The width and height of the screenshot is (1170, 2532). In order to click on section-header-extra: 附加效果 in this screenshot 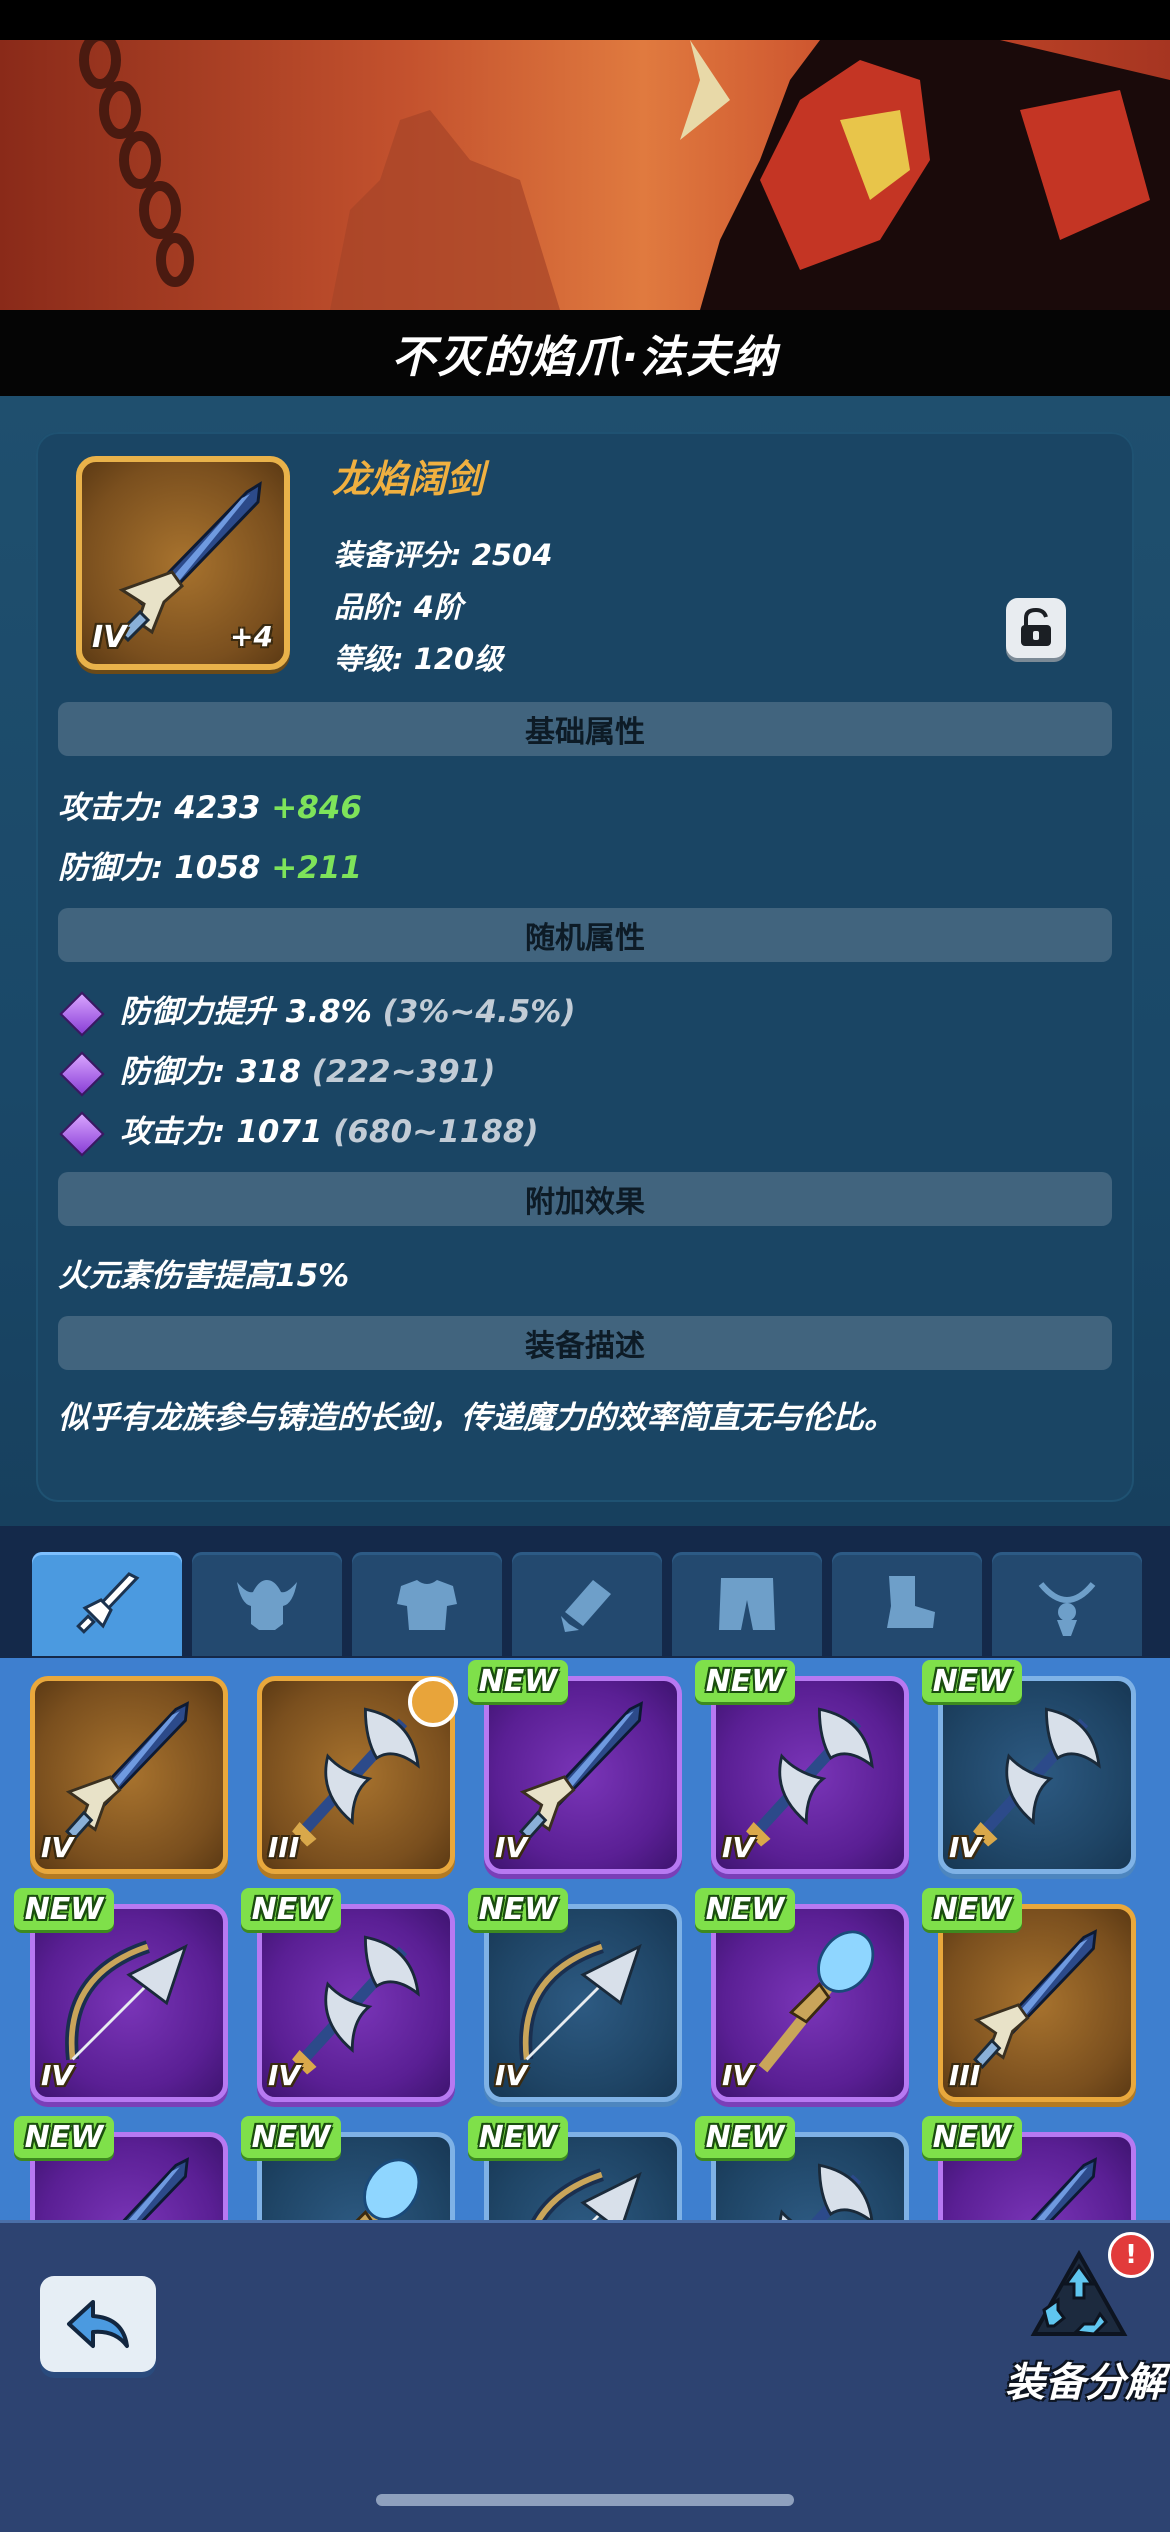, I will do `click(585, 1199)`.